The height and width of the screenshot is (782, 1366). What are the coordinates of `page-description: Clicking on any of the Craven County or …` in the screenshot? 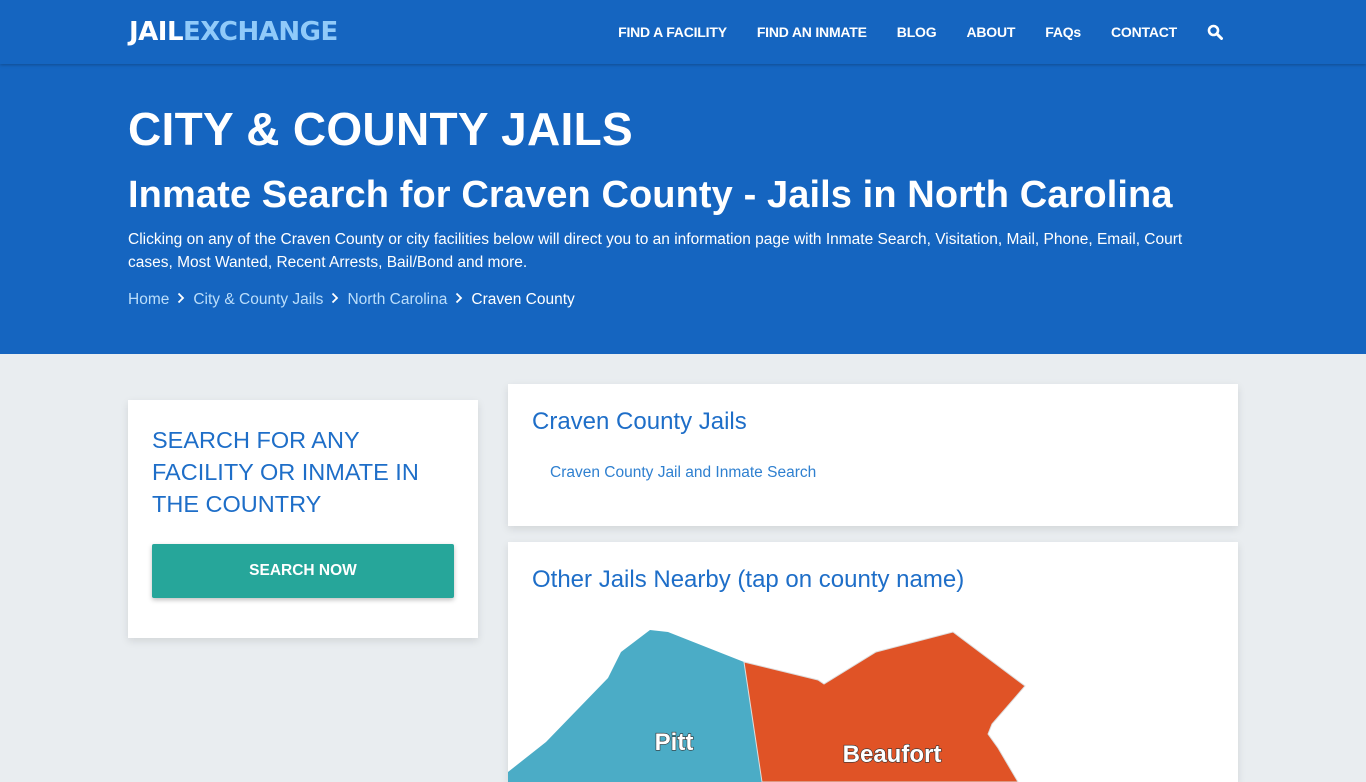 It's located at (655, 251).